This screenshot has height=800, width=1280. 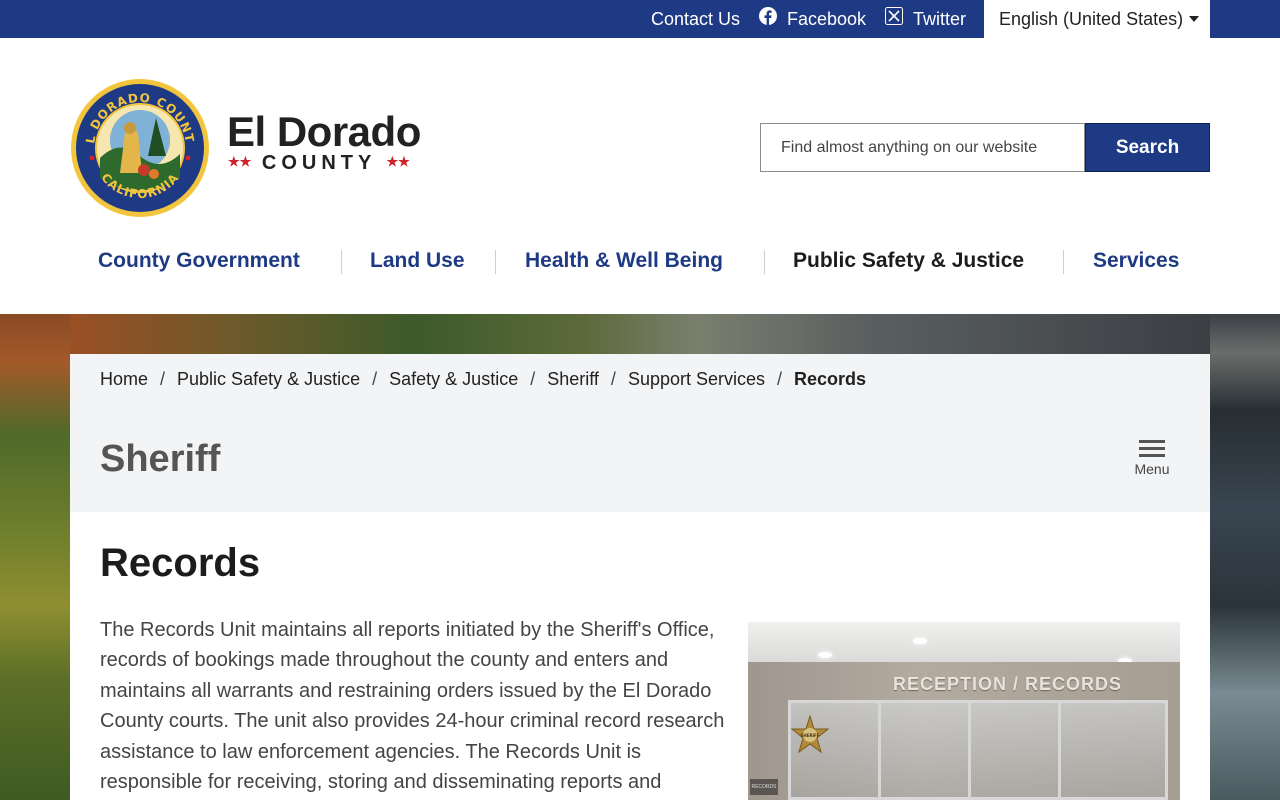 What do you see at coordinates (640, 334) in the screenshot?
I see `hero-sky` at bounding box center [640, 334].